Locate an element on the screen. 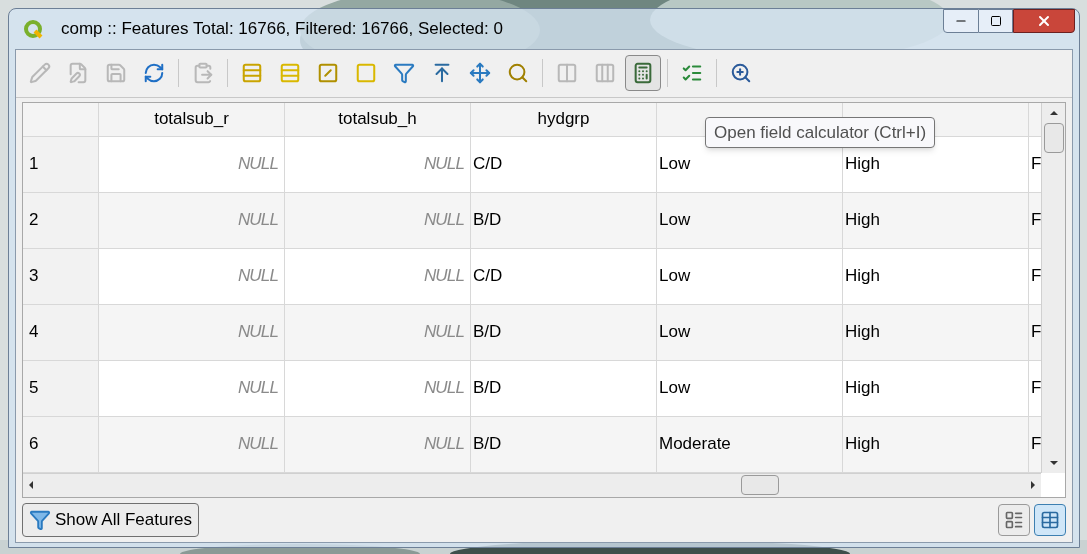 Image resolution: width=1087 pixels, height=554 pixels. scroll-down-icon is located at coordinates (1053, 462).